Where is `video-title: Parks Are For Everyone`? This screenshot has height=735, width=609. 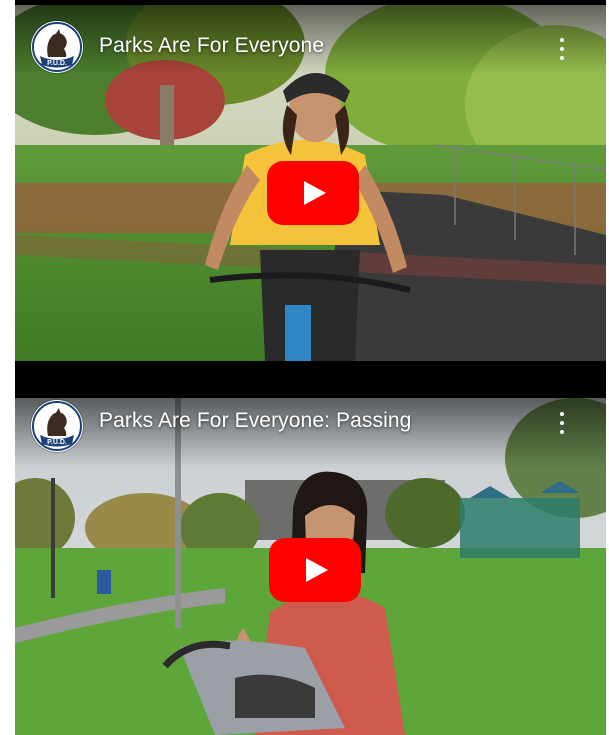
video-title: Parks Are For Everyone is located at coordinates (211, 46).